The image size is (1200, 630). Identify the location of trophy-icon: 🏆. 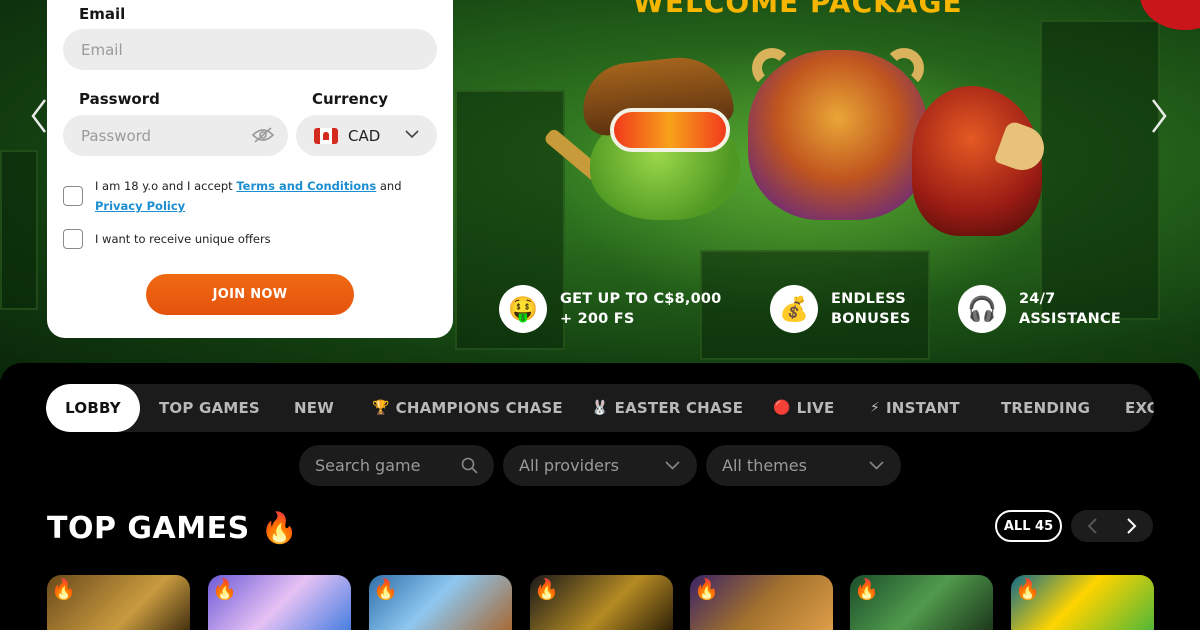
(381, 408).